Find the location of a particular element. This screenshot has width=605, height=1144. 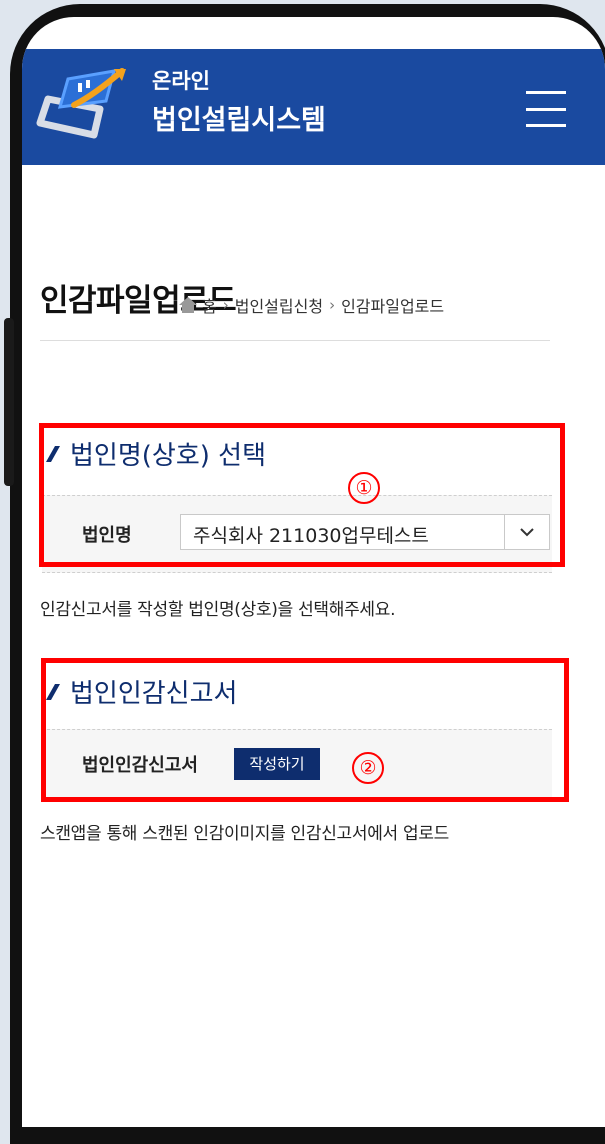

brand-name-line2: 법인설립시스템 is located at coordinates (239, 120).